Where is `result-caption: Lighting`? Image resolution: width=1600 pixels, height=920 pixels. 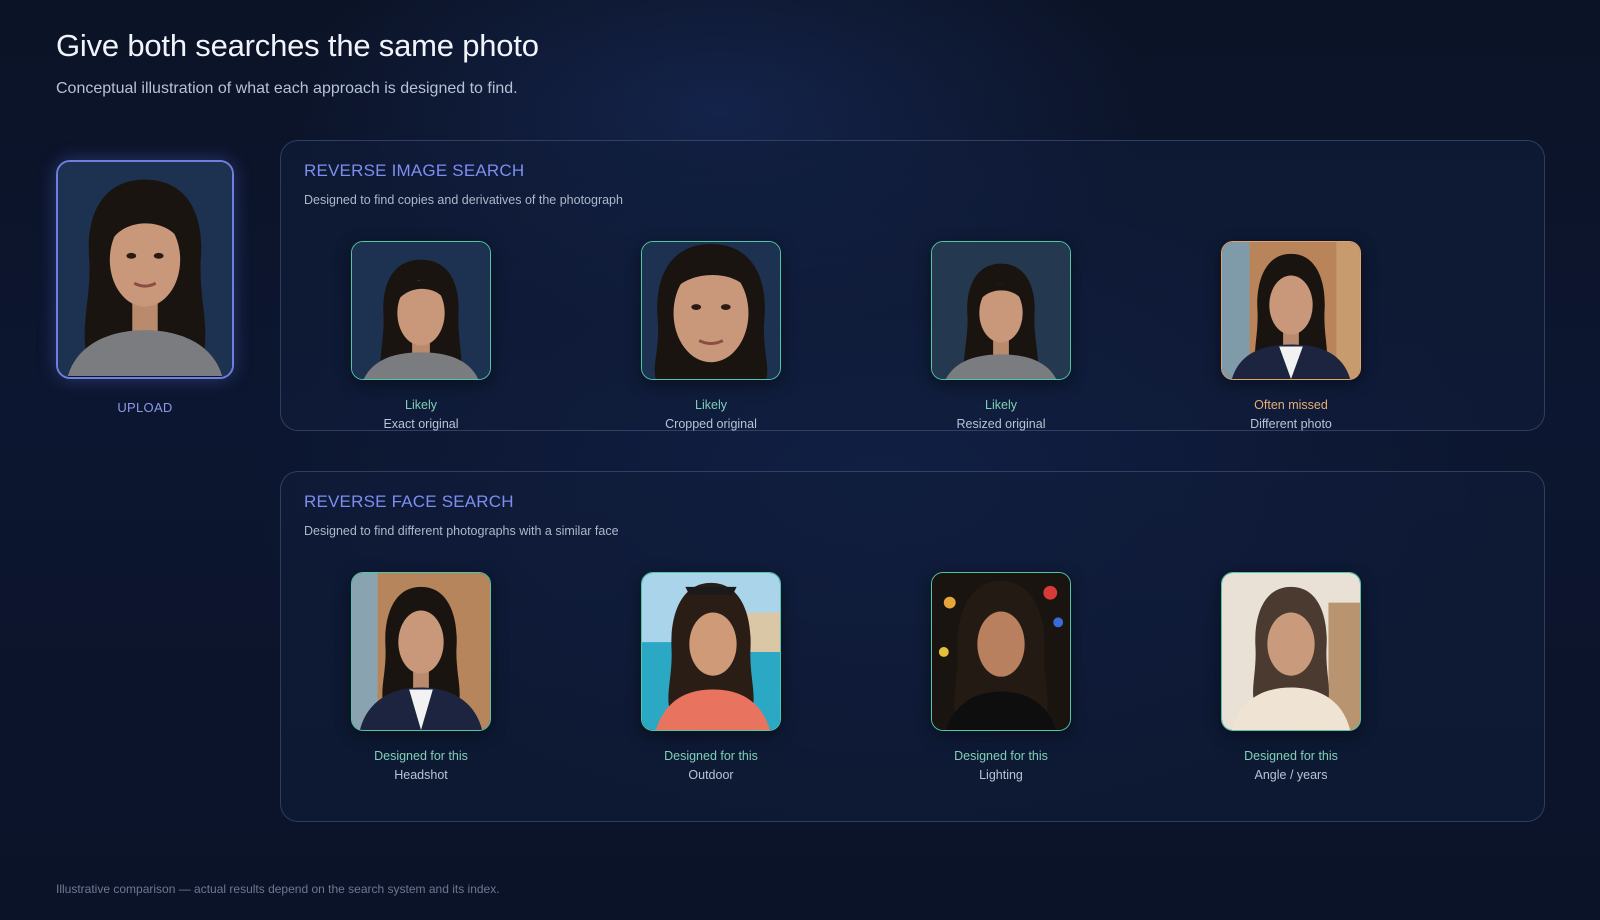
result-caption: Lighting is located at coordinates (1001, 775).